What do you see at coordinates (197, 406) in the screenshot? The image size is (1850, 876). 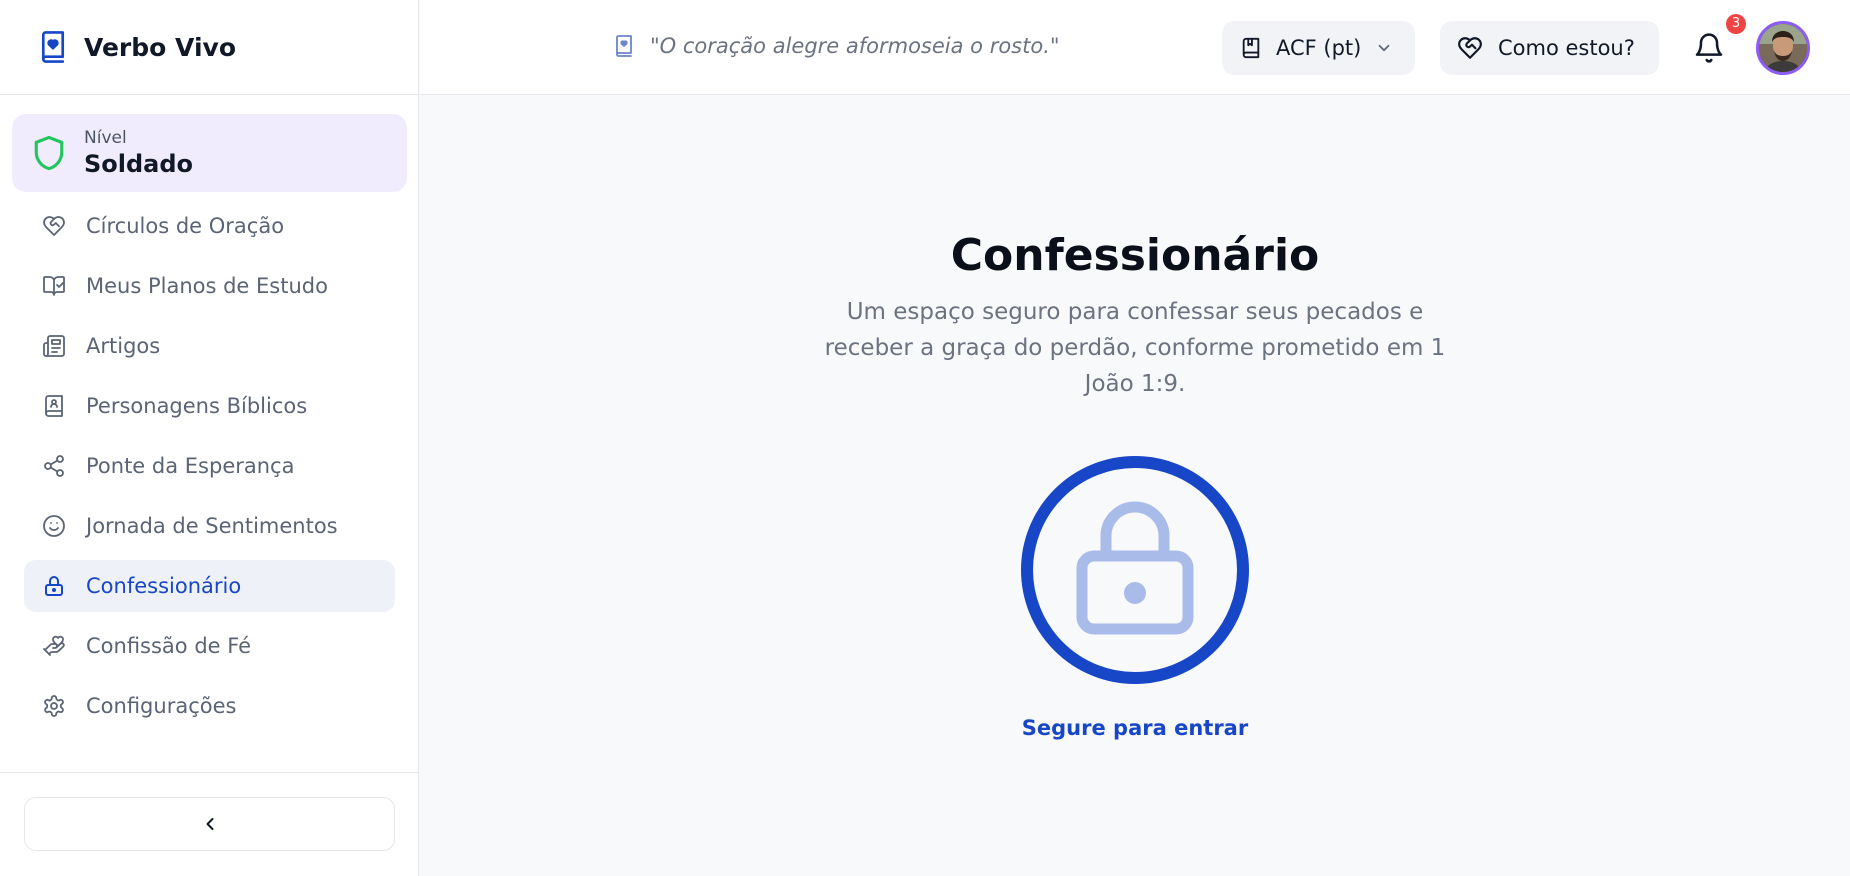 I see `sidebar-item-label: Personagens Bíblicos` at bounding box center [197, 406].